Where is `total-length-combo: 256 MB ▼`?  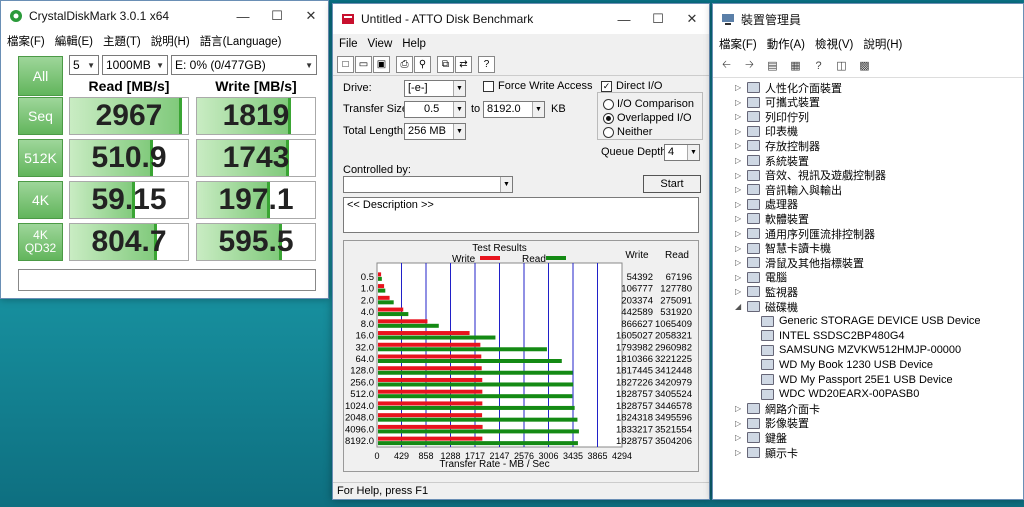
total-length-combo: 256 MB ▼ is located at coordinates (435, 131).